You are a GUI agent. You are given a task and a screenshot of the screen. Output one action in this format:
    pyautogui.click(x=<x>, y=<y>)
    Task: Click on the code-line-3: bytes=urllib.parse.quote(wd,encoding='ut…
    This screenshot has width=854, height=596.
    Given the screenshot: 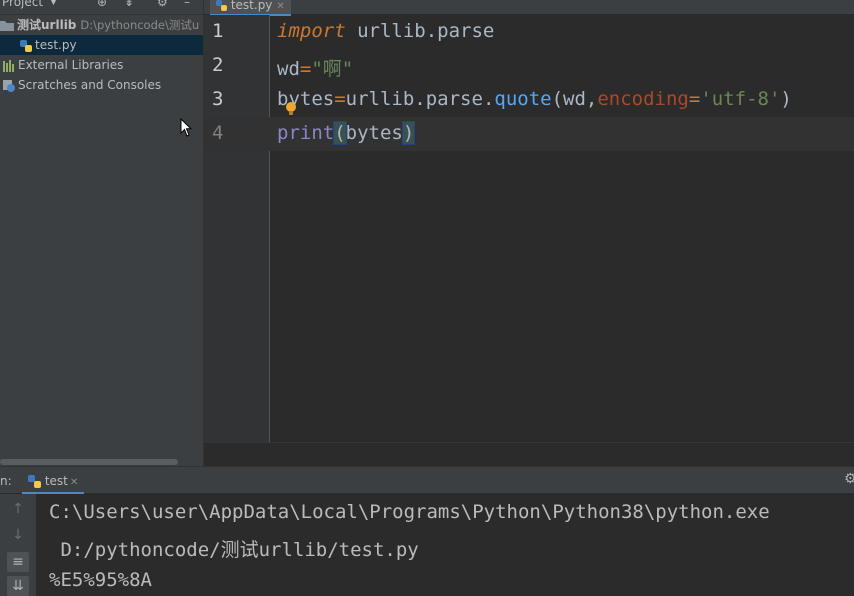 What is the action you would take?
    pyautogui.click(x=534, y=99)
    